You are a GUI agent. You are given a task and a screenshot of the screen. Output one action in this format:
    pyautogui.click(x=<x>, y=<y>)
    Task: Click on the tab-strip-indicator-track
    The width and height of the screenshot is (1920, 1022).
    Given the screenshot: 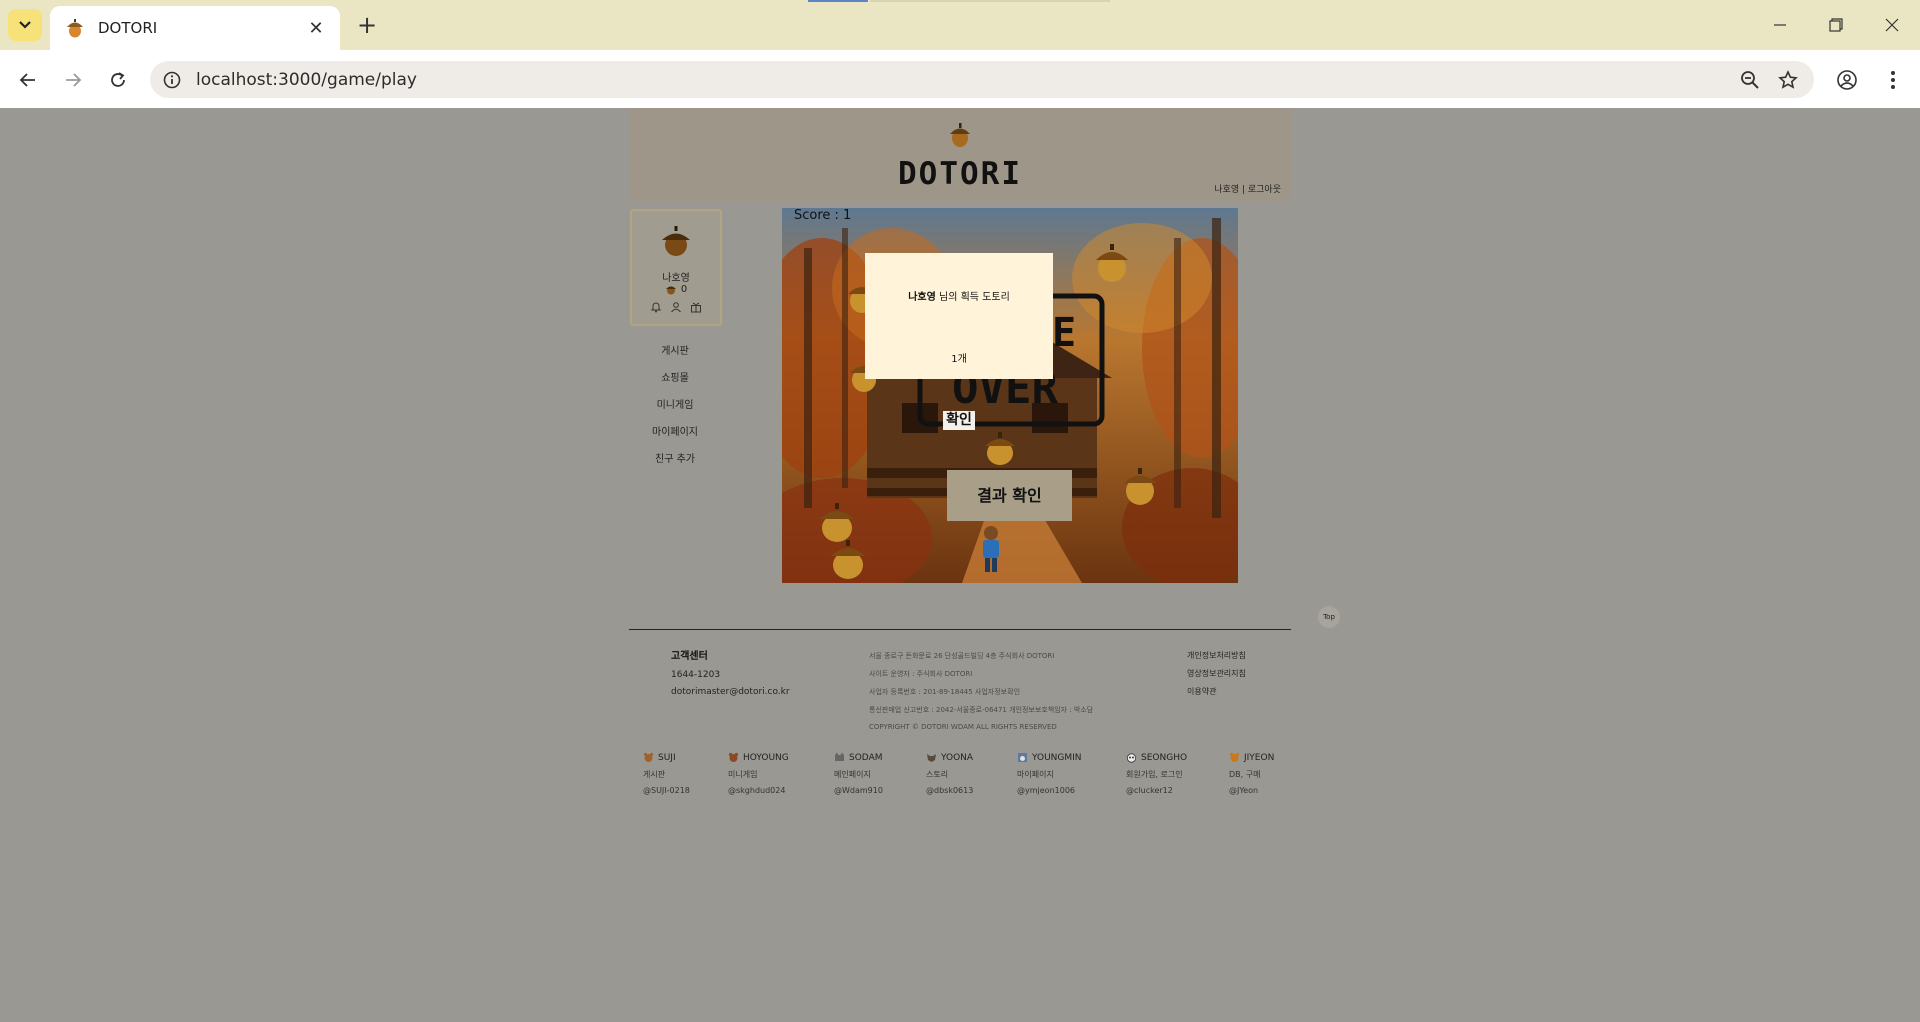 What is the action you would take?
    pyautogui.click(x=990, y=1)
    